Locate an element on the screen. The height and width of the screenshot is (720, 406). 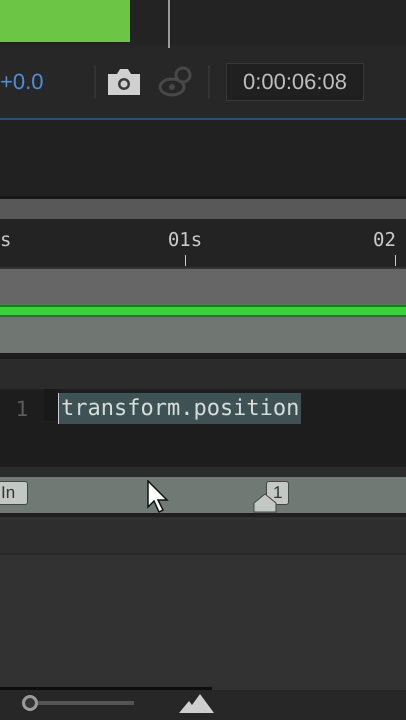
expression-editor: 1 transform.position is located at coordinates (203, 433).